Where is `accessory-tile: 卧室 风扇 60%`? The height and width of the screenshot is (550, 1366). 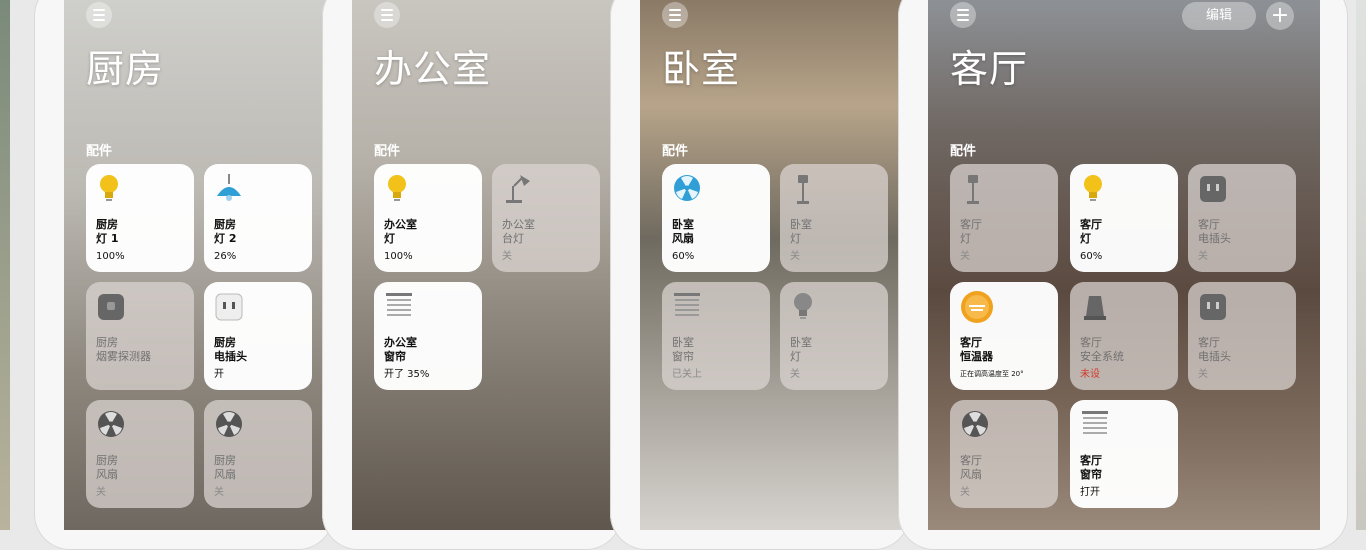 accessory-tile: 卧室 风扇 60% is located at coordinates (716, 218).